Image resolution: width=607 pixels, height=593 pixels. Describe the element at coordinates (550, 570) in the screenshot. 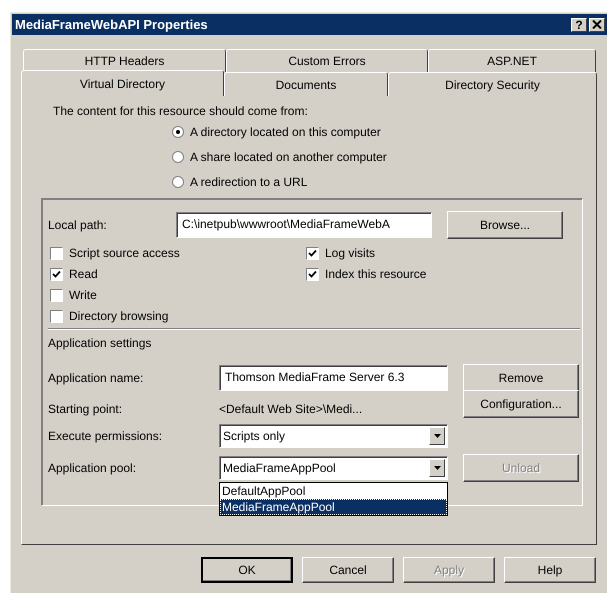

I see `dialog-button: Help` at that location.